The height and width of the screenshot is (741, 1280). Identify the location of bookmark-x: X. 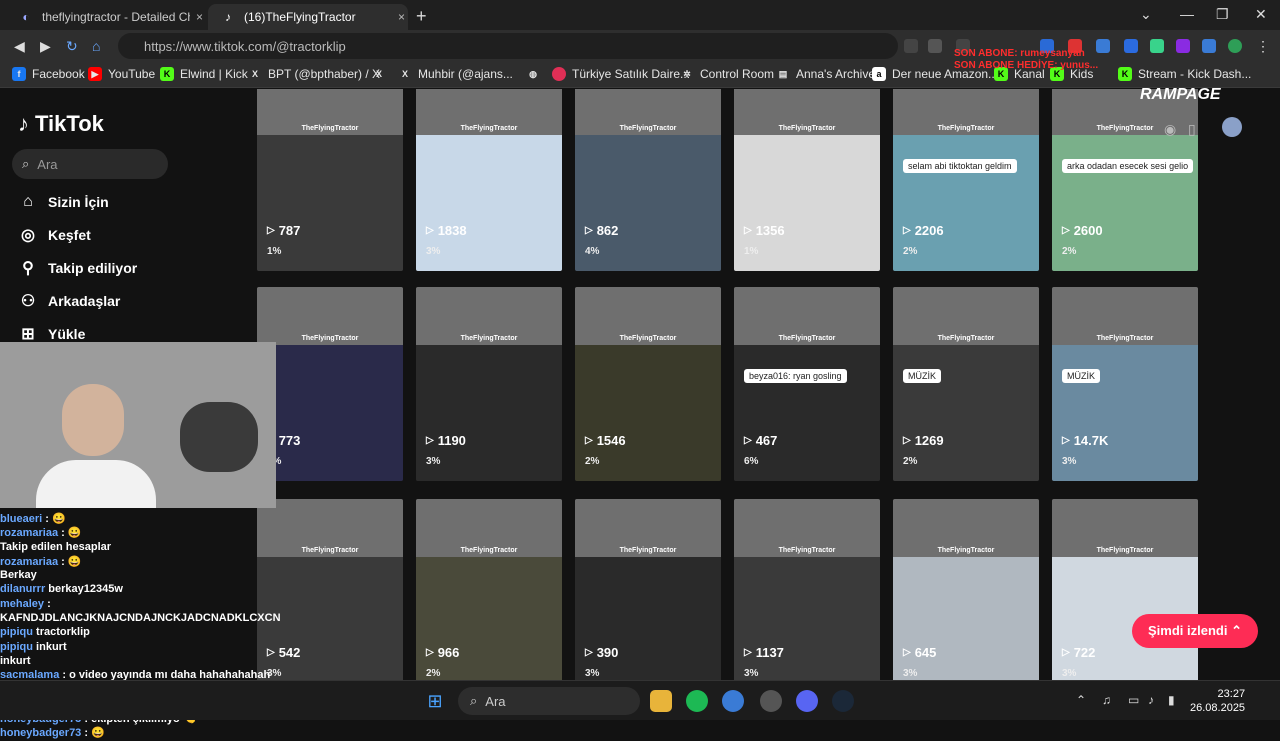
(382, 74).